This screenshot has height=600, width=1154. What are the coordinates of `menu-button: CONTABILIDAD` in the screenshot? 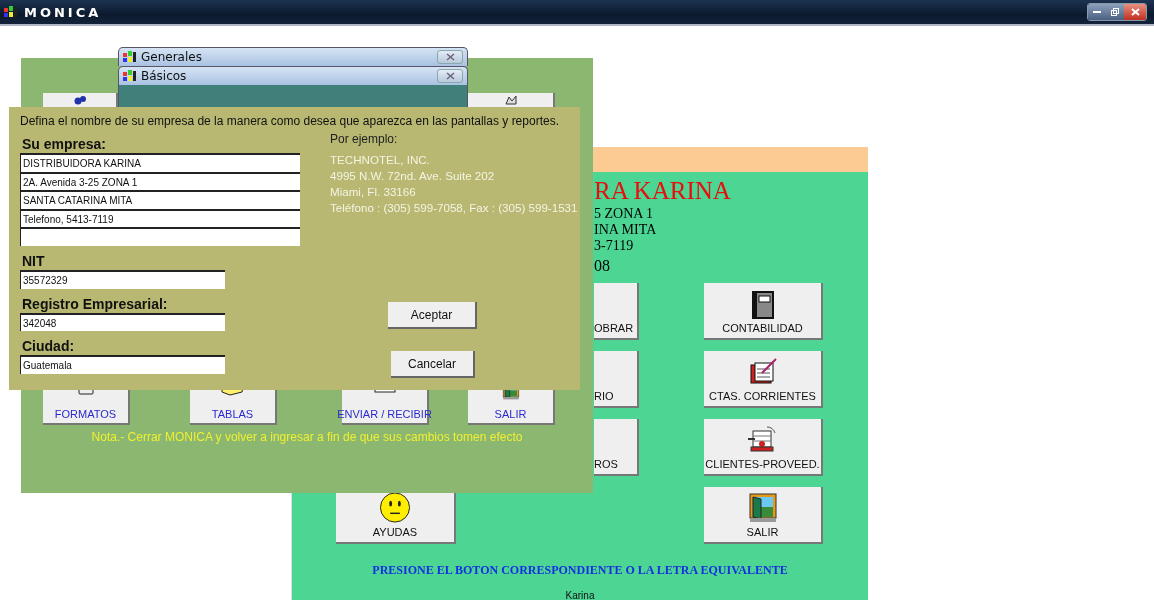 It's located at (763, 311).